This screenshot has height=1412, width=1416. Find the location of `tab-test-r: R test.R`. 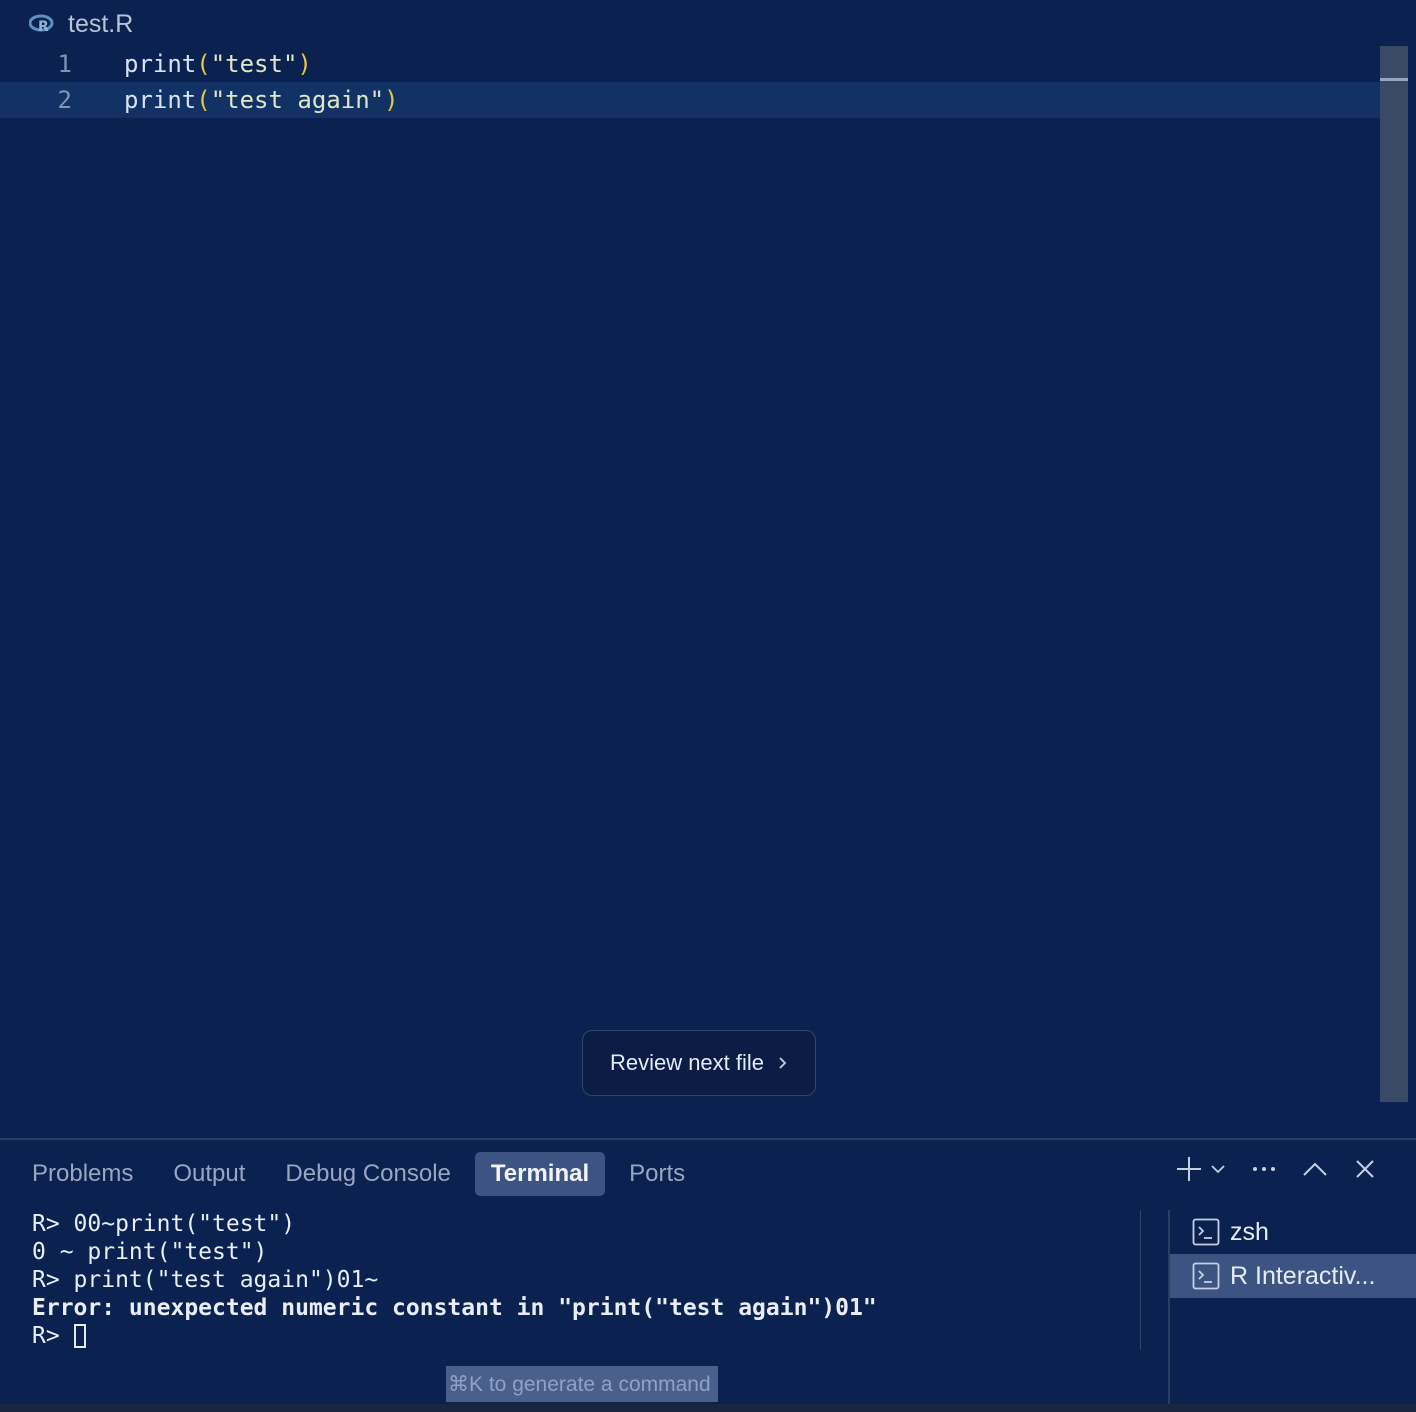

tab-test-r: R test.R is located at coordinates (80, 24).